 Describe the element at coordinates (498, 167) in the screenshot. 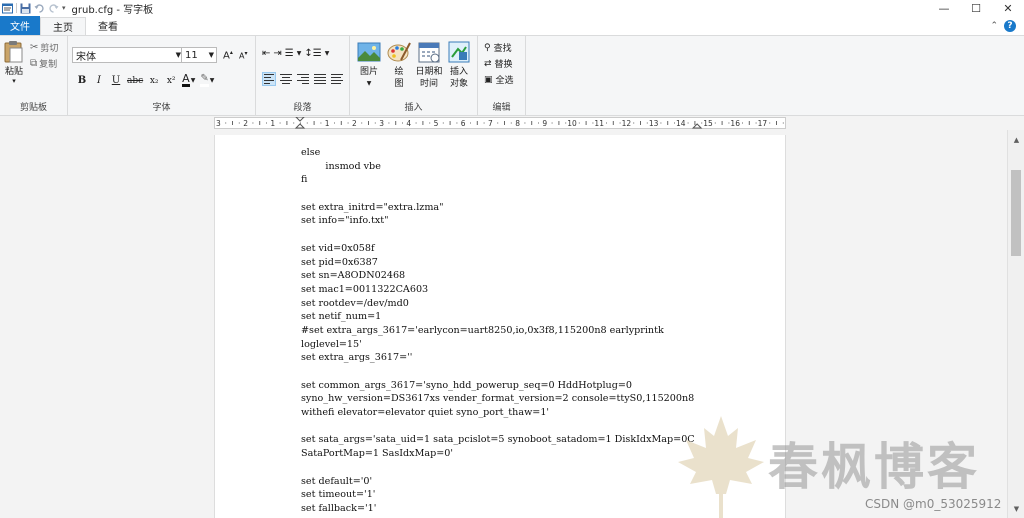

I see `text-line: insmod vbe` at that location.